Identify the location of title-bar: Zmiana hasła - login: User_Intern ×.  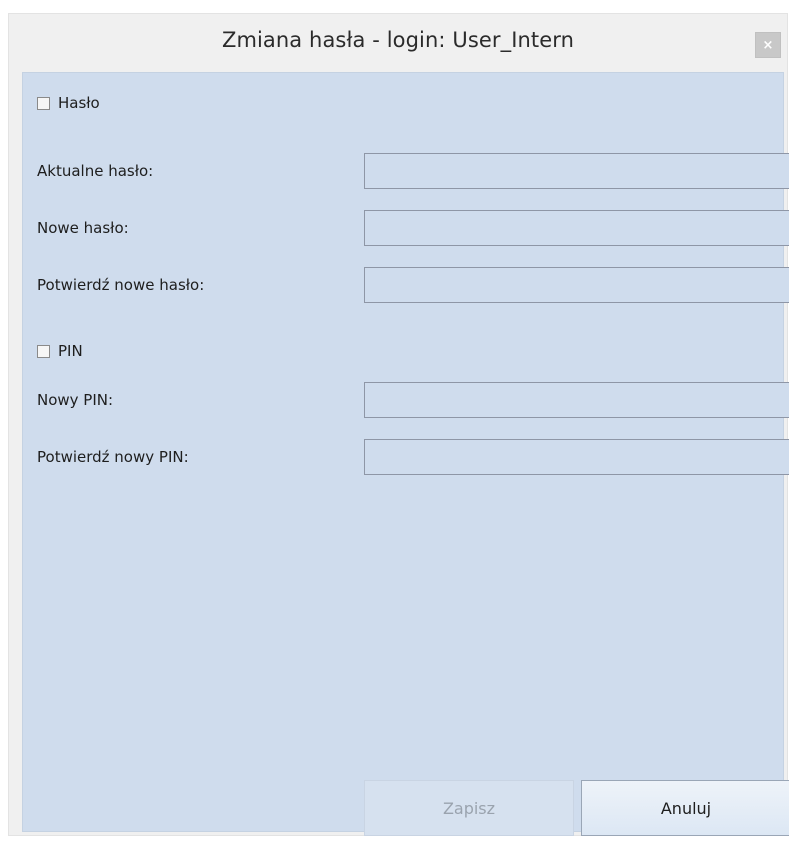
(398, 43).